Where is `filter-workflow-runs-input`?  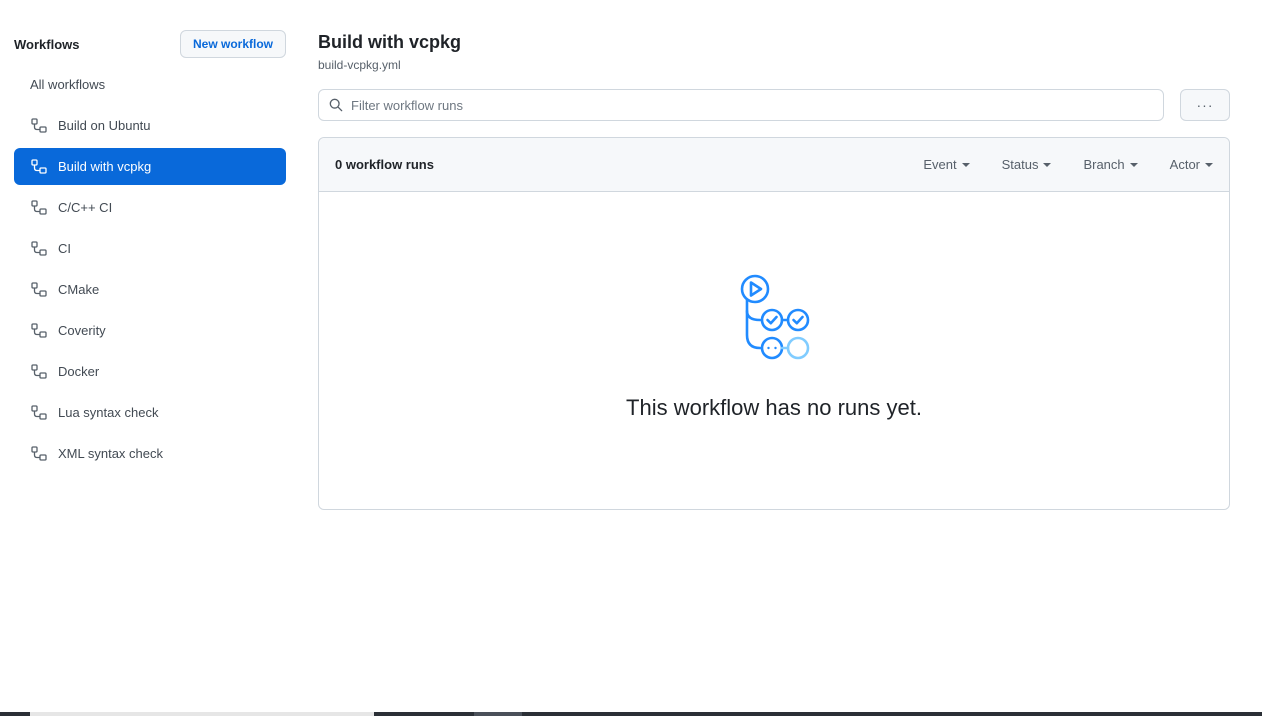 filter-workflow-runs-input is located at coordinates (752, 105).